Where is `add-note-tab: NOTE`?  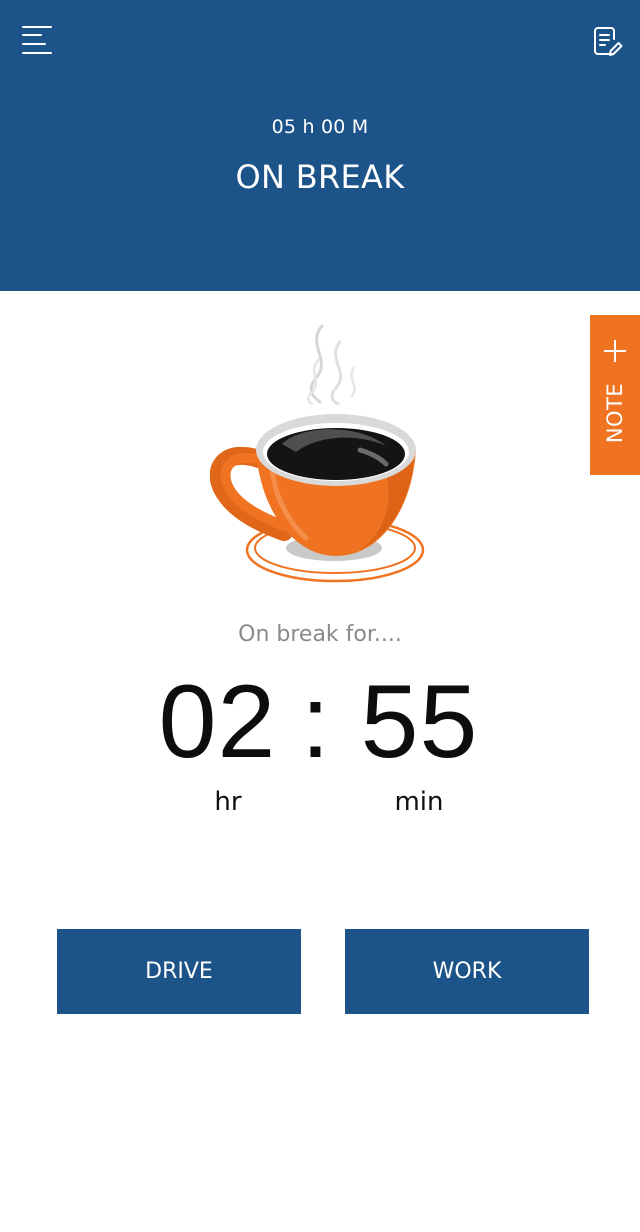 add-note-tab: NOTE is located at coordinates (615, 395).